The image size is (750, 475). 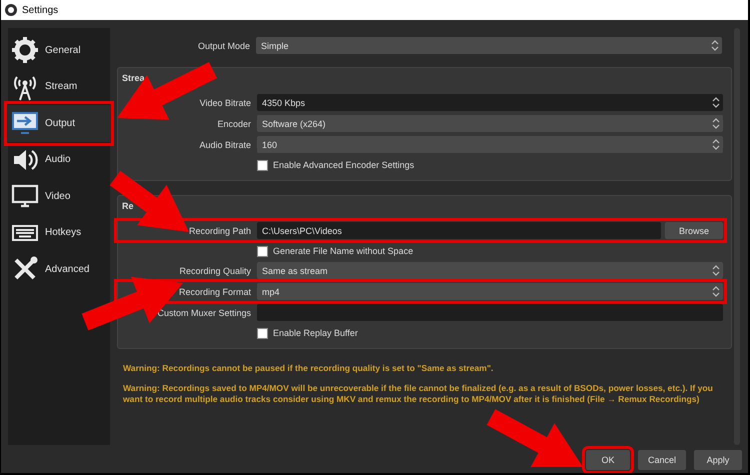 What do you see at coordinates (490, 123) in the screenshot?
I see `dropdown: Software (x264)` at bounding box center [490, 123].